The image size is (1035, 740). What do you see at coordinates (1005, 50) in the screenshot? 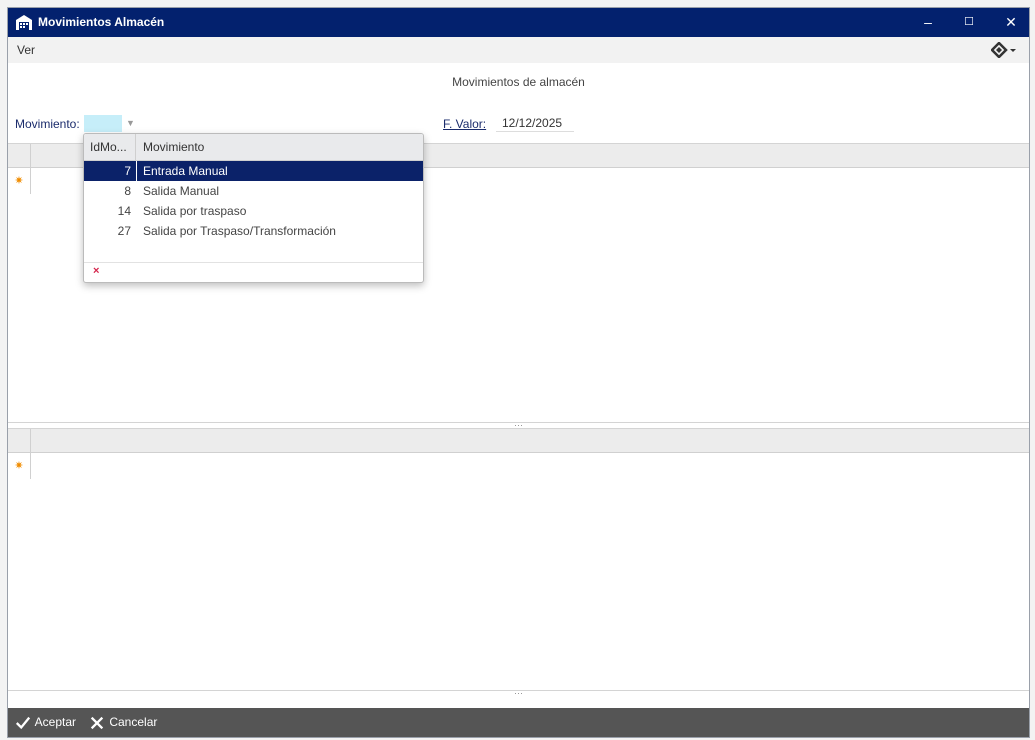
I see `brand-logo-icon` at bounding box center [1005, 50].